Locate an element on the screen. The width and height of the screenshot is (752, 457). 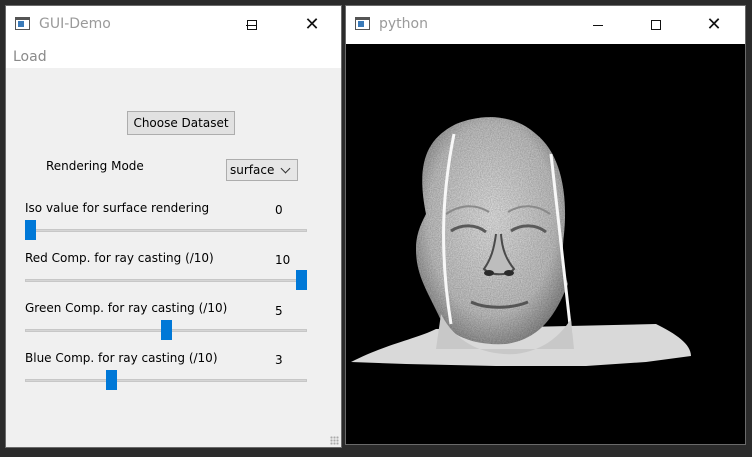
rendering-mode-select: surface is located at coordinates (262, 170).